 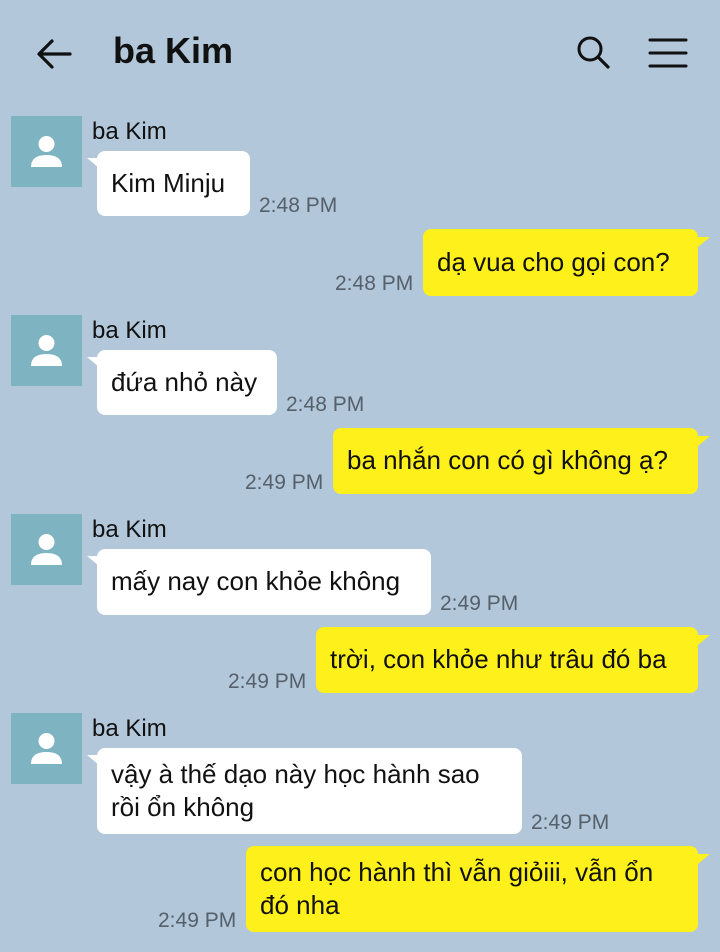 What do you see at coordinates (256, 581) in the screenshot?
I see `message-text: mấy nay con khỏe không` at bounding box center [256, 581].